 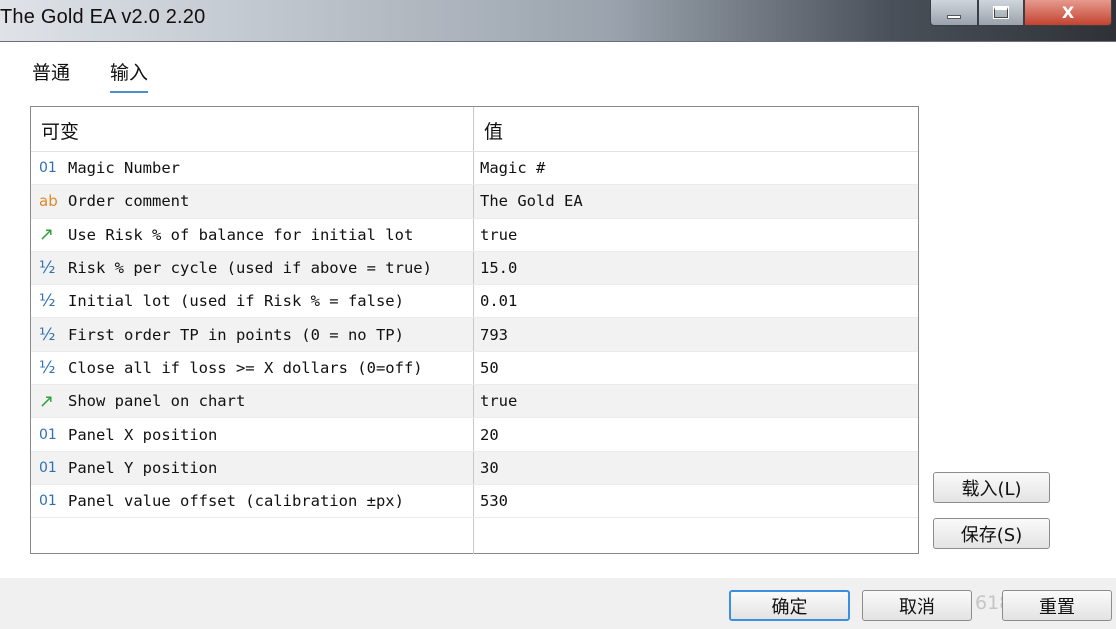 What do you see at coordinates (252, 201) in the screenshot?
I see `variable-cell: ab Order comment` at bounding box center [252, 201].